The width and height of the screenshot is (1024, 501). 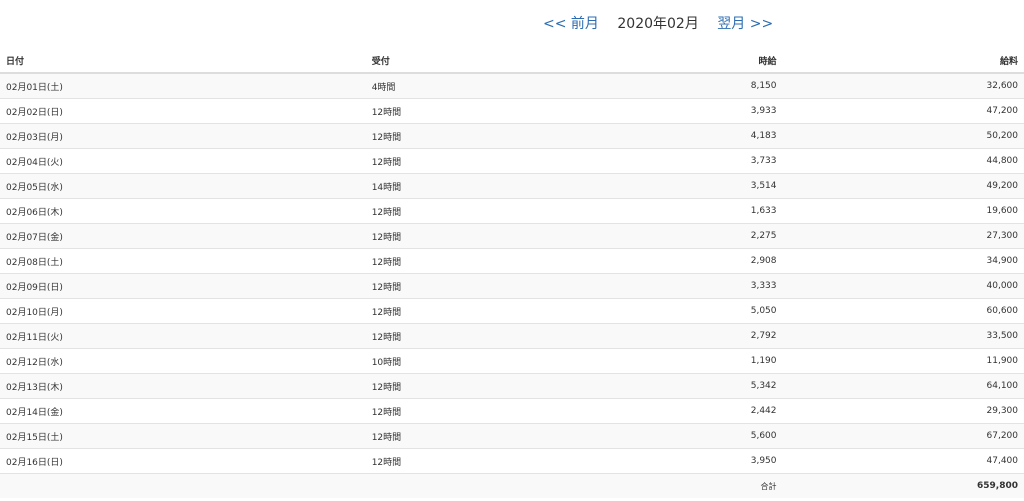 What do you see at coordinates (183, 136) in the screenshot?
I see `cell-date: 02月03日(月)` at bounding box center [183, 136].